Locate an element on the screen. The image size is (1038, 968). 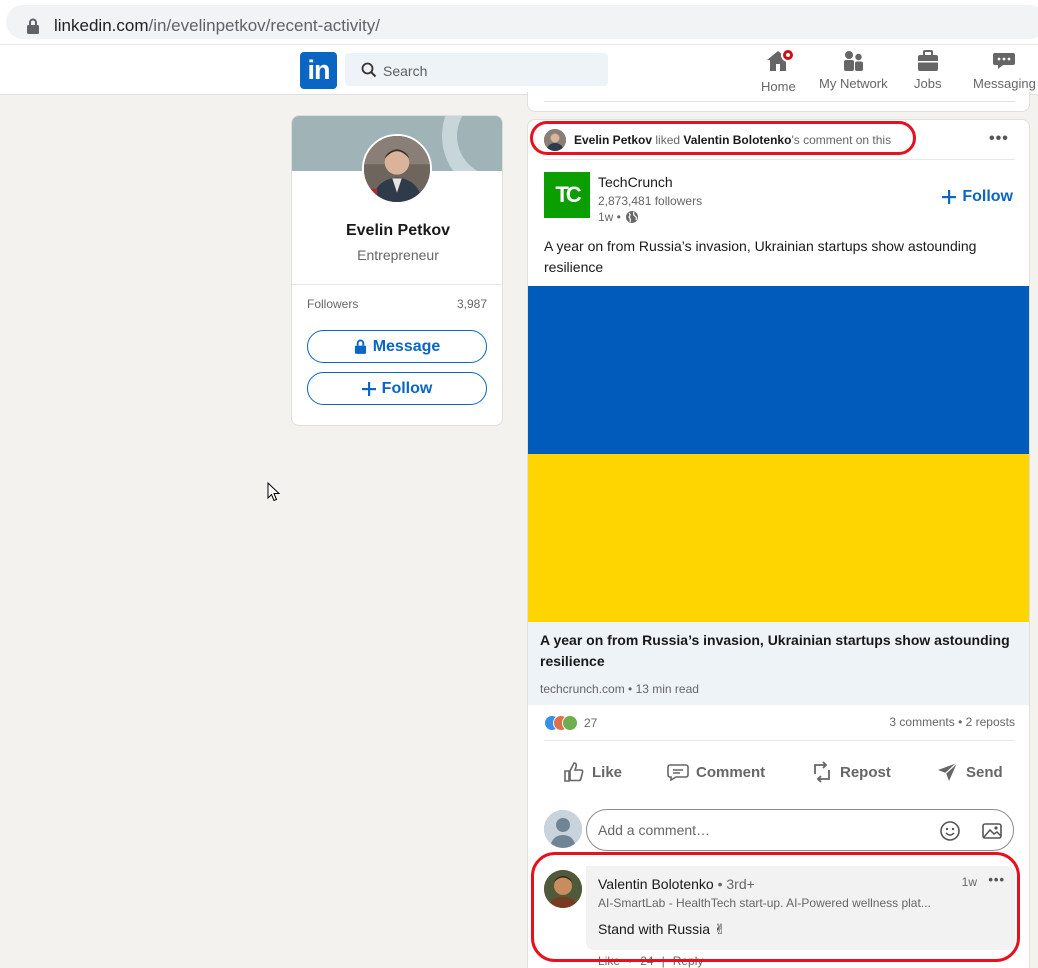
send-button: Send is located at coordinates (969, 772).